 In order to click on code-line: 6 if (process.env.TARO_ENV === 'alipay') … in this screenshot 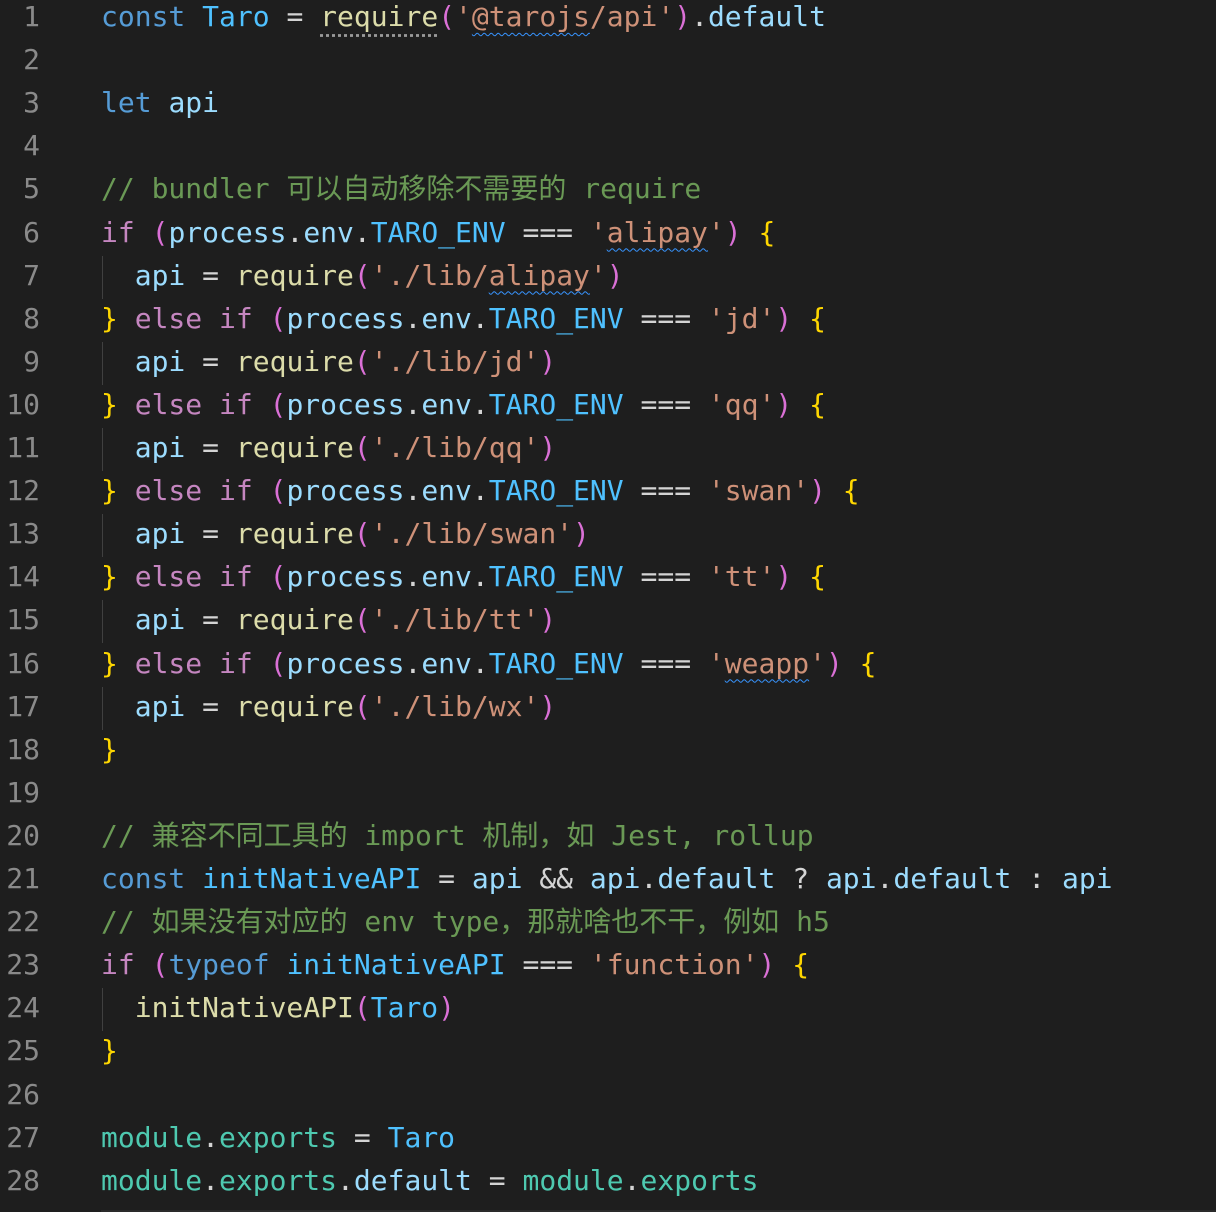, I will do `click(608, 234)`.